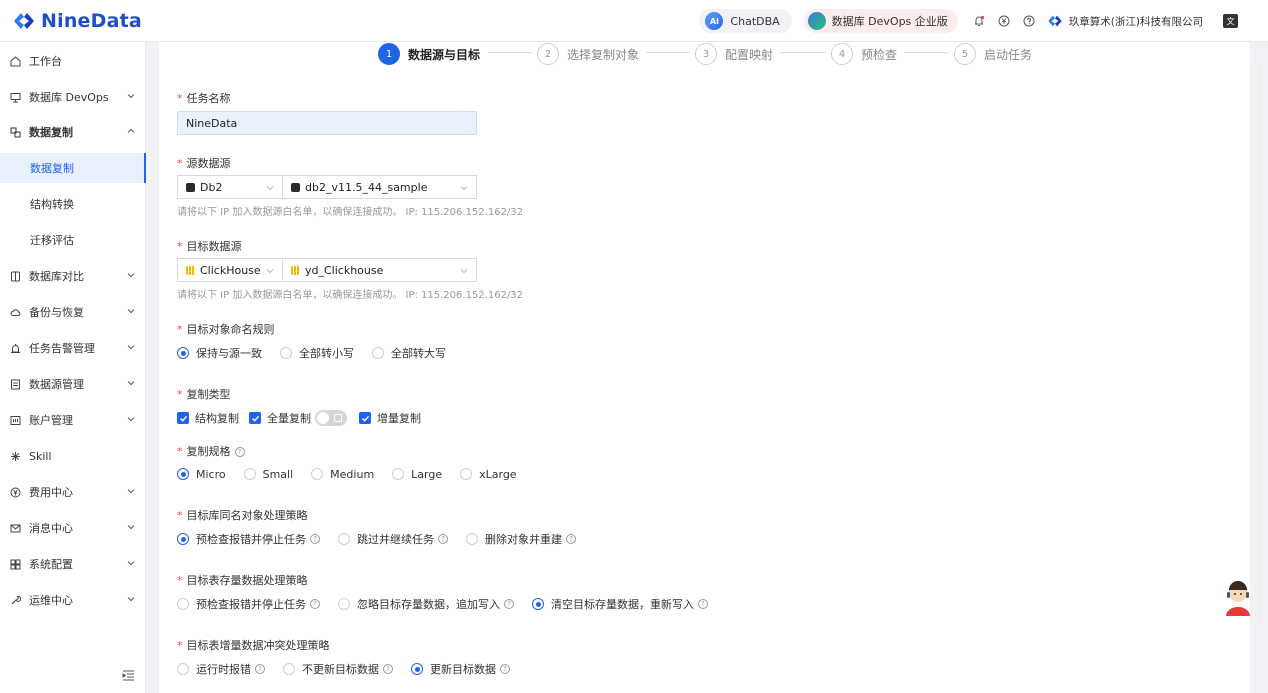 The width and height of the screenshot is (1268, 693). What do you see at coordinates (73, 492) in the screenshot?
I see `sidebar-item-billing: 费用中心` at bounding box center [73, 492].